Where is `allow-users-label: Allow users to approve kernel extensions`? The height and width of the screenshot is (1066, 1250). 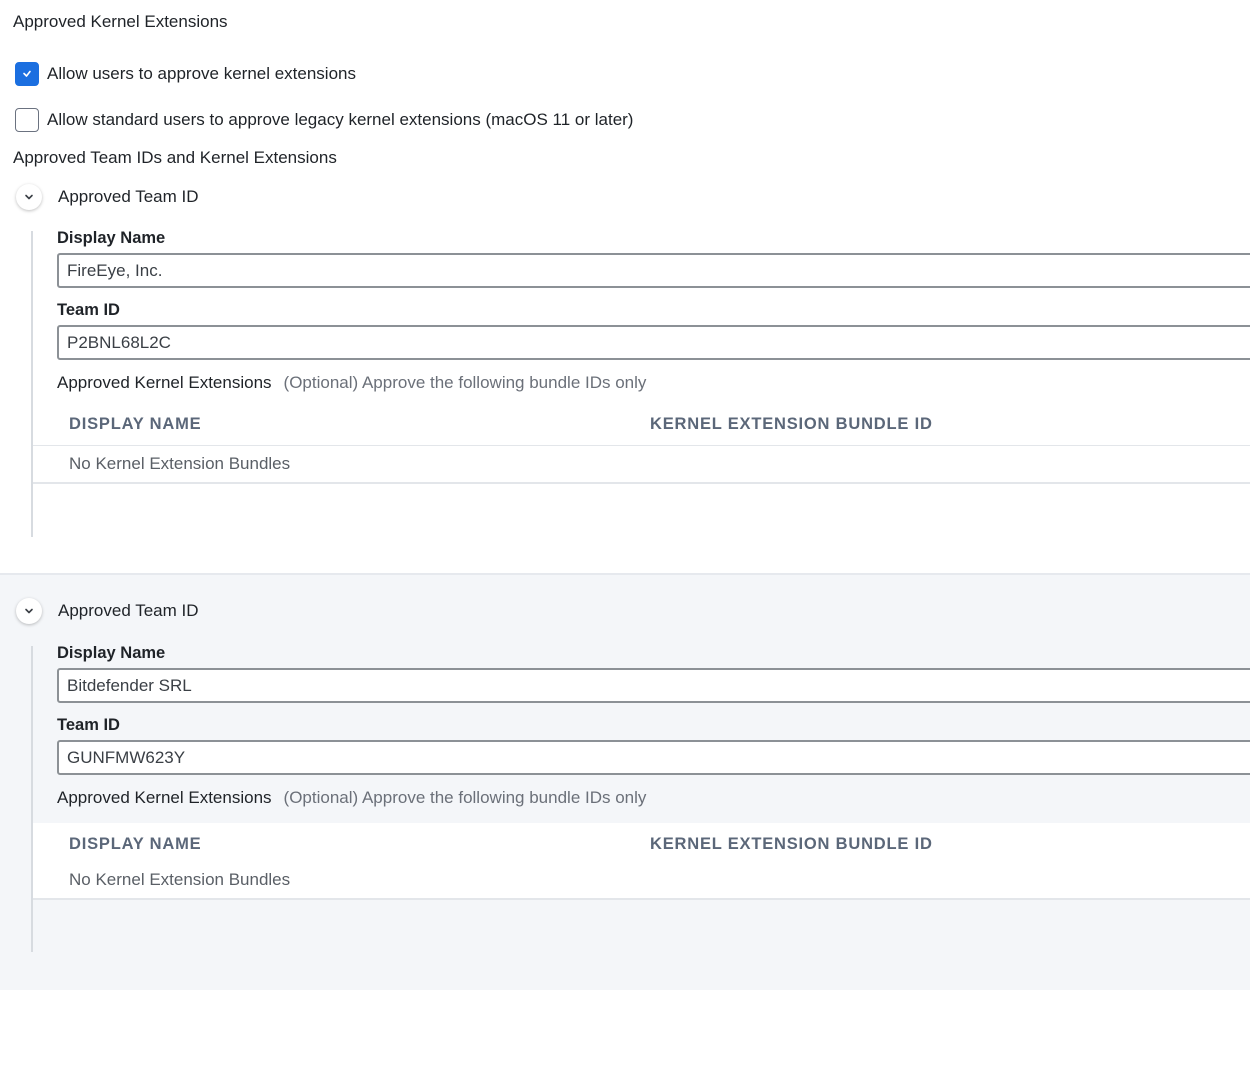
allow-users-label: Allow users to approve kernel extensions is located at coordinates (201, 73).